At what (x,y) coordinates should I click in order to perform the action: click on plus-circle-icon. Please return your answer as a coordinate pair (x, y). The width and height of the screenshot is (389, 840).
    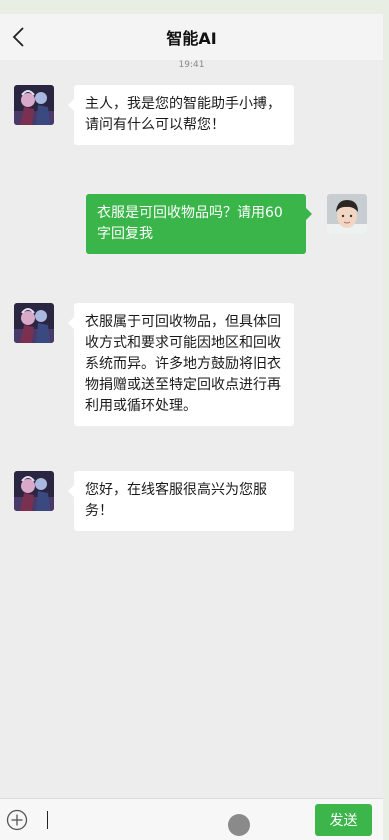
    Looking at the image, I should click on (17, 820).